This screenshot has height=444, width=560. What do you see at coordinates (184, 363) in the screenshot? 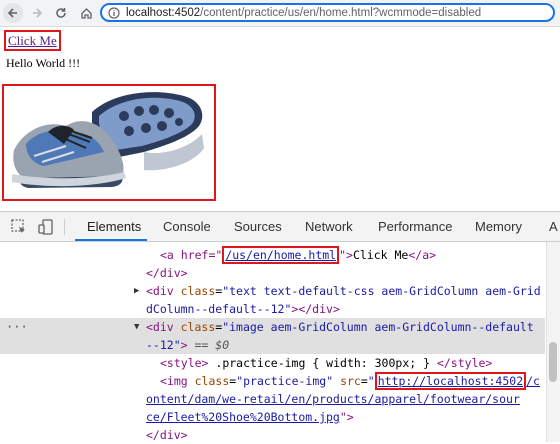
I see `code-token: <style>` at bounding box center [184, 363].